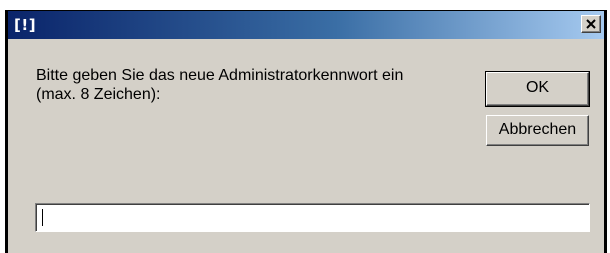 This screenshot has width=610, height=253. I want to click on cancel-button: Abbrechen, so click(537, 130).